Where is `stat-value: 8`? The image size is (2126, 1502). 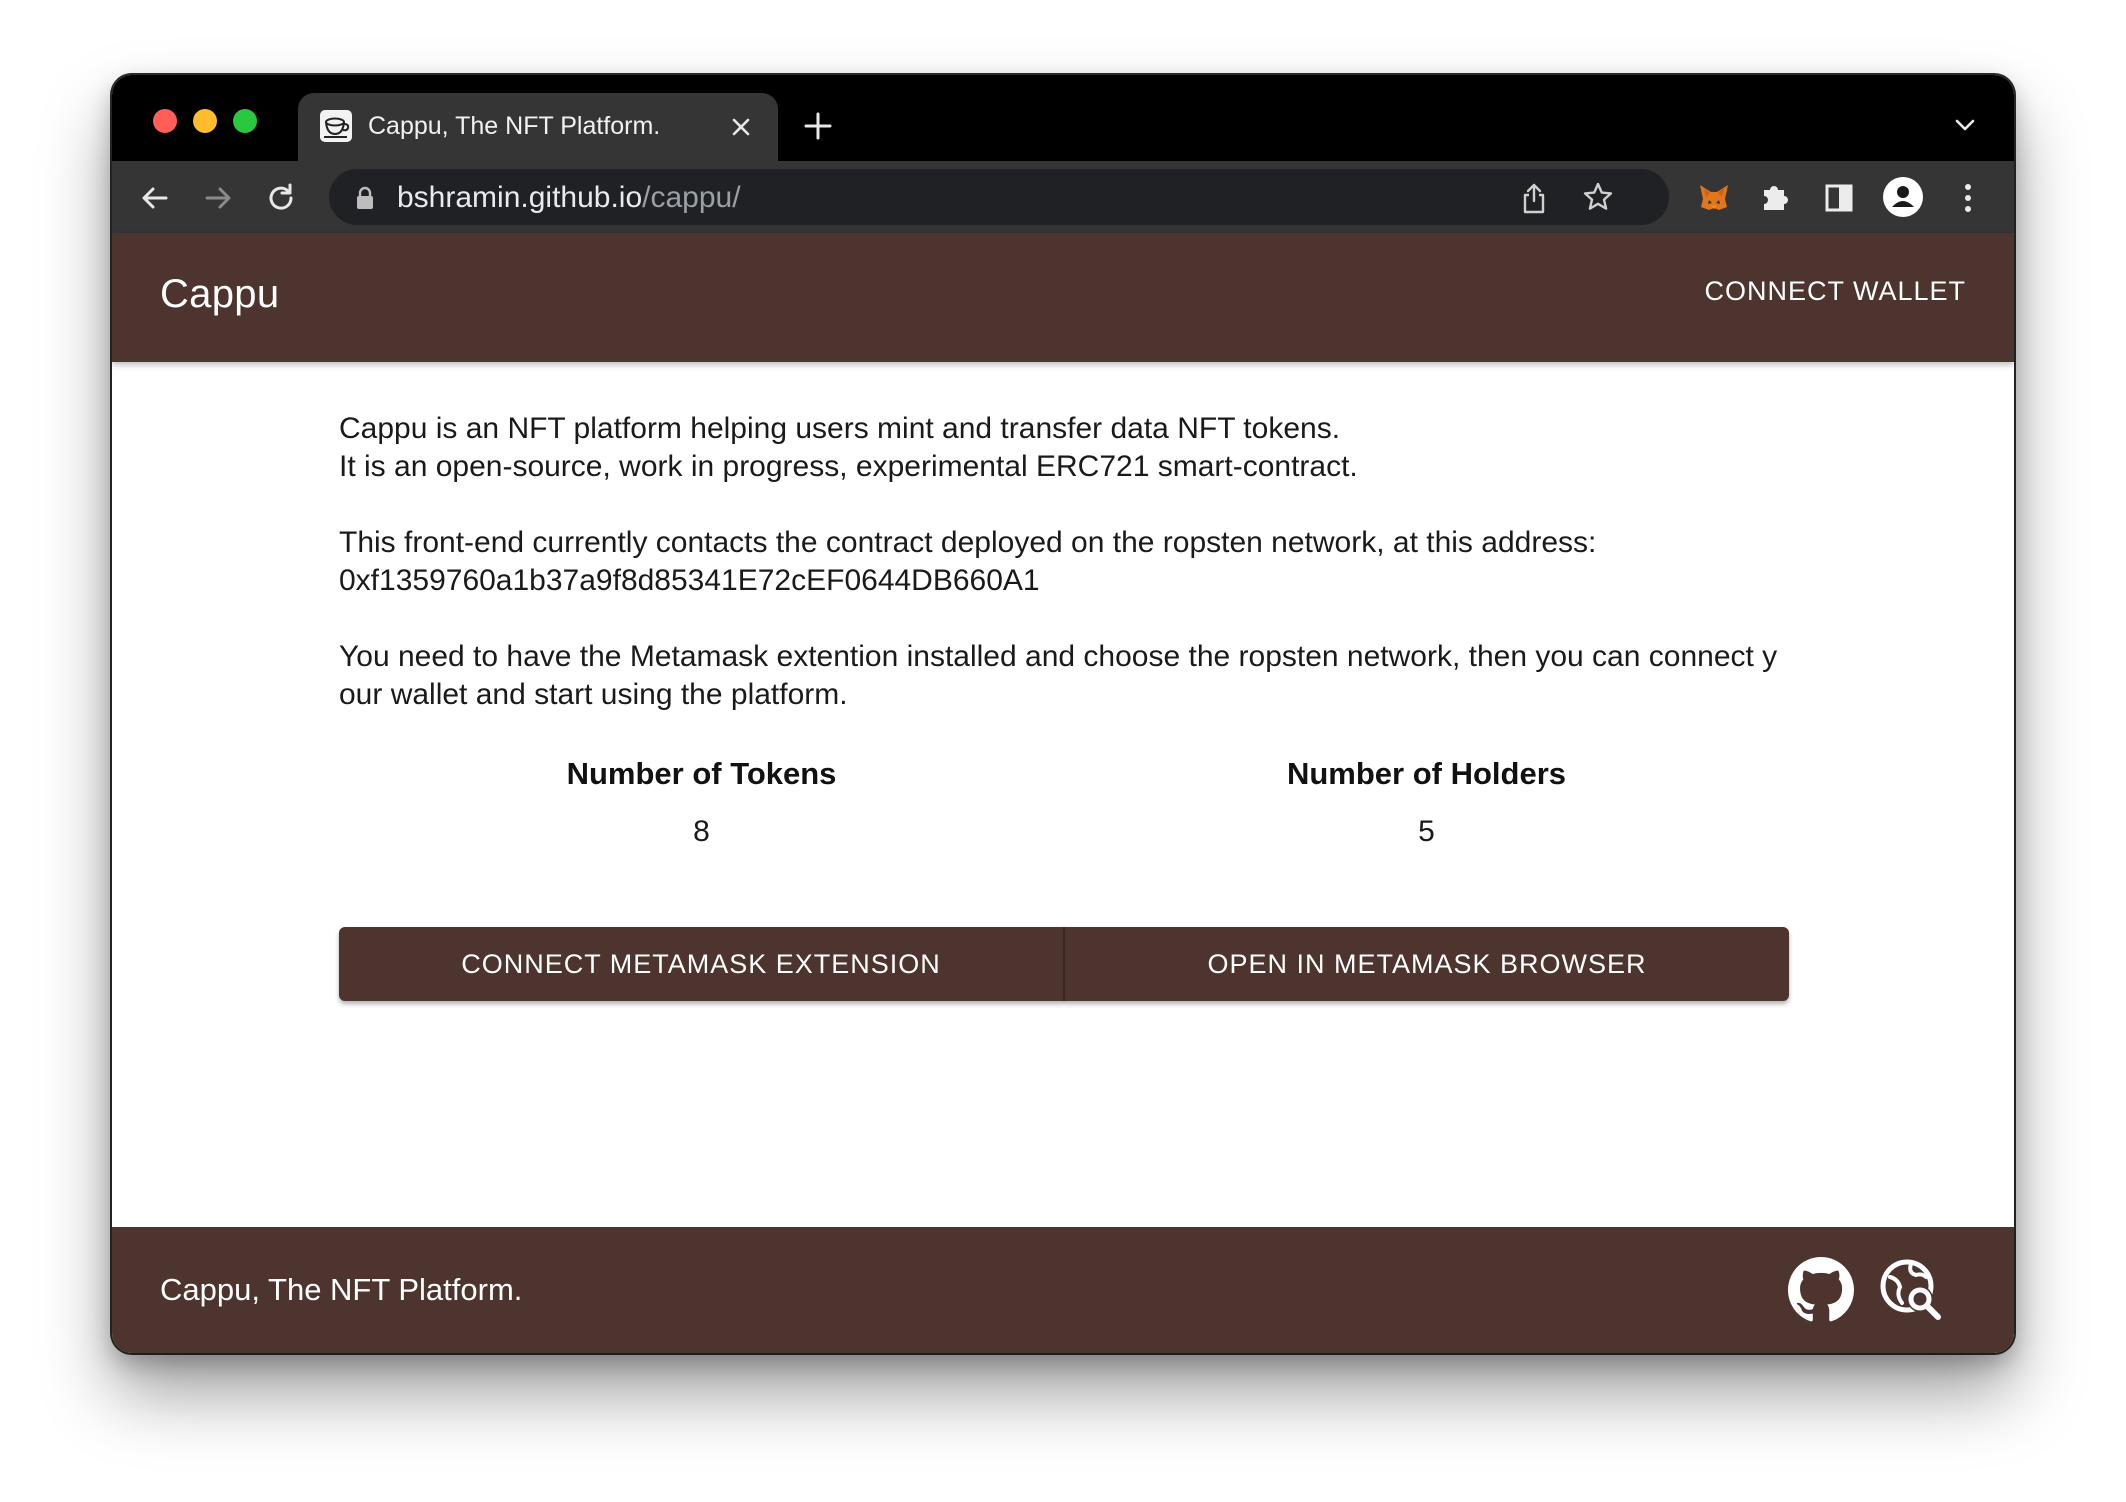
stat-value: 8 is located at coordinates (701, 831).